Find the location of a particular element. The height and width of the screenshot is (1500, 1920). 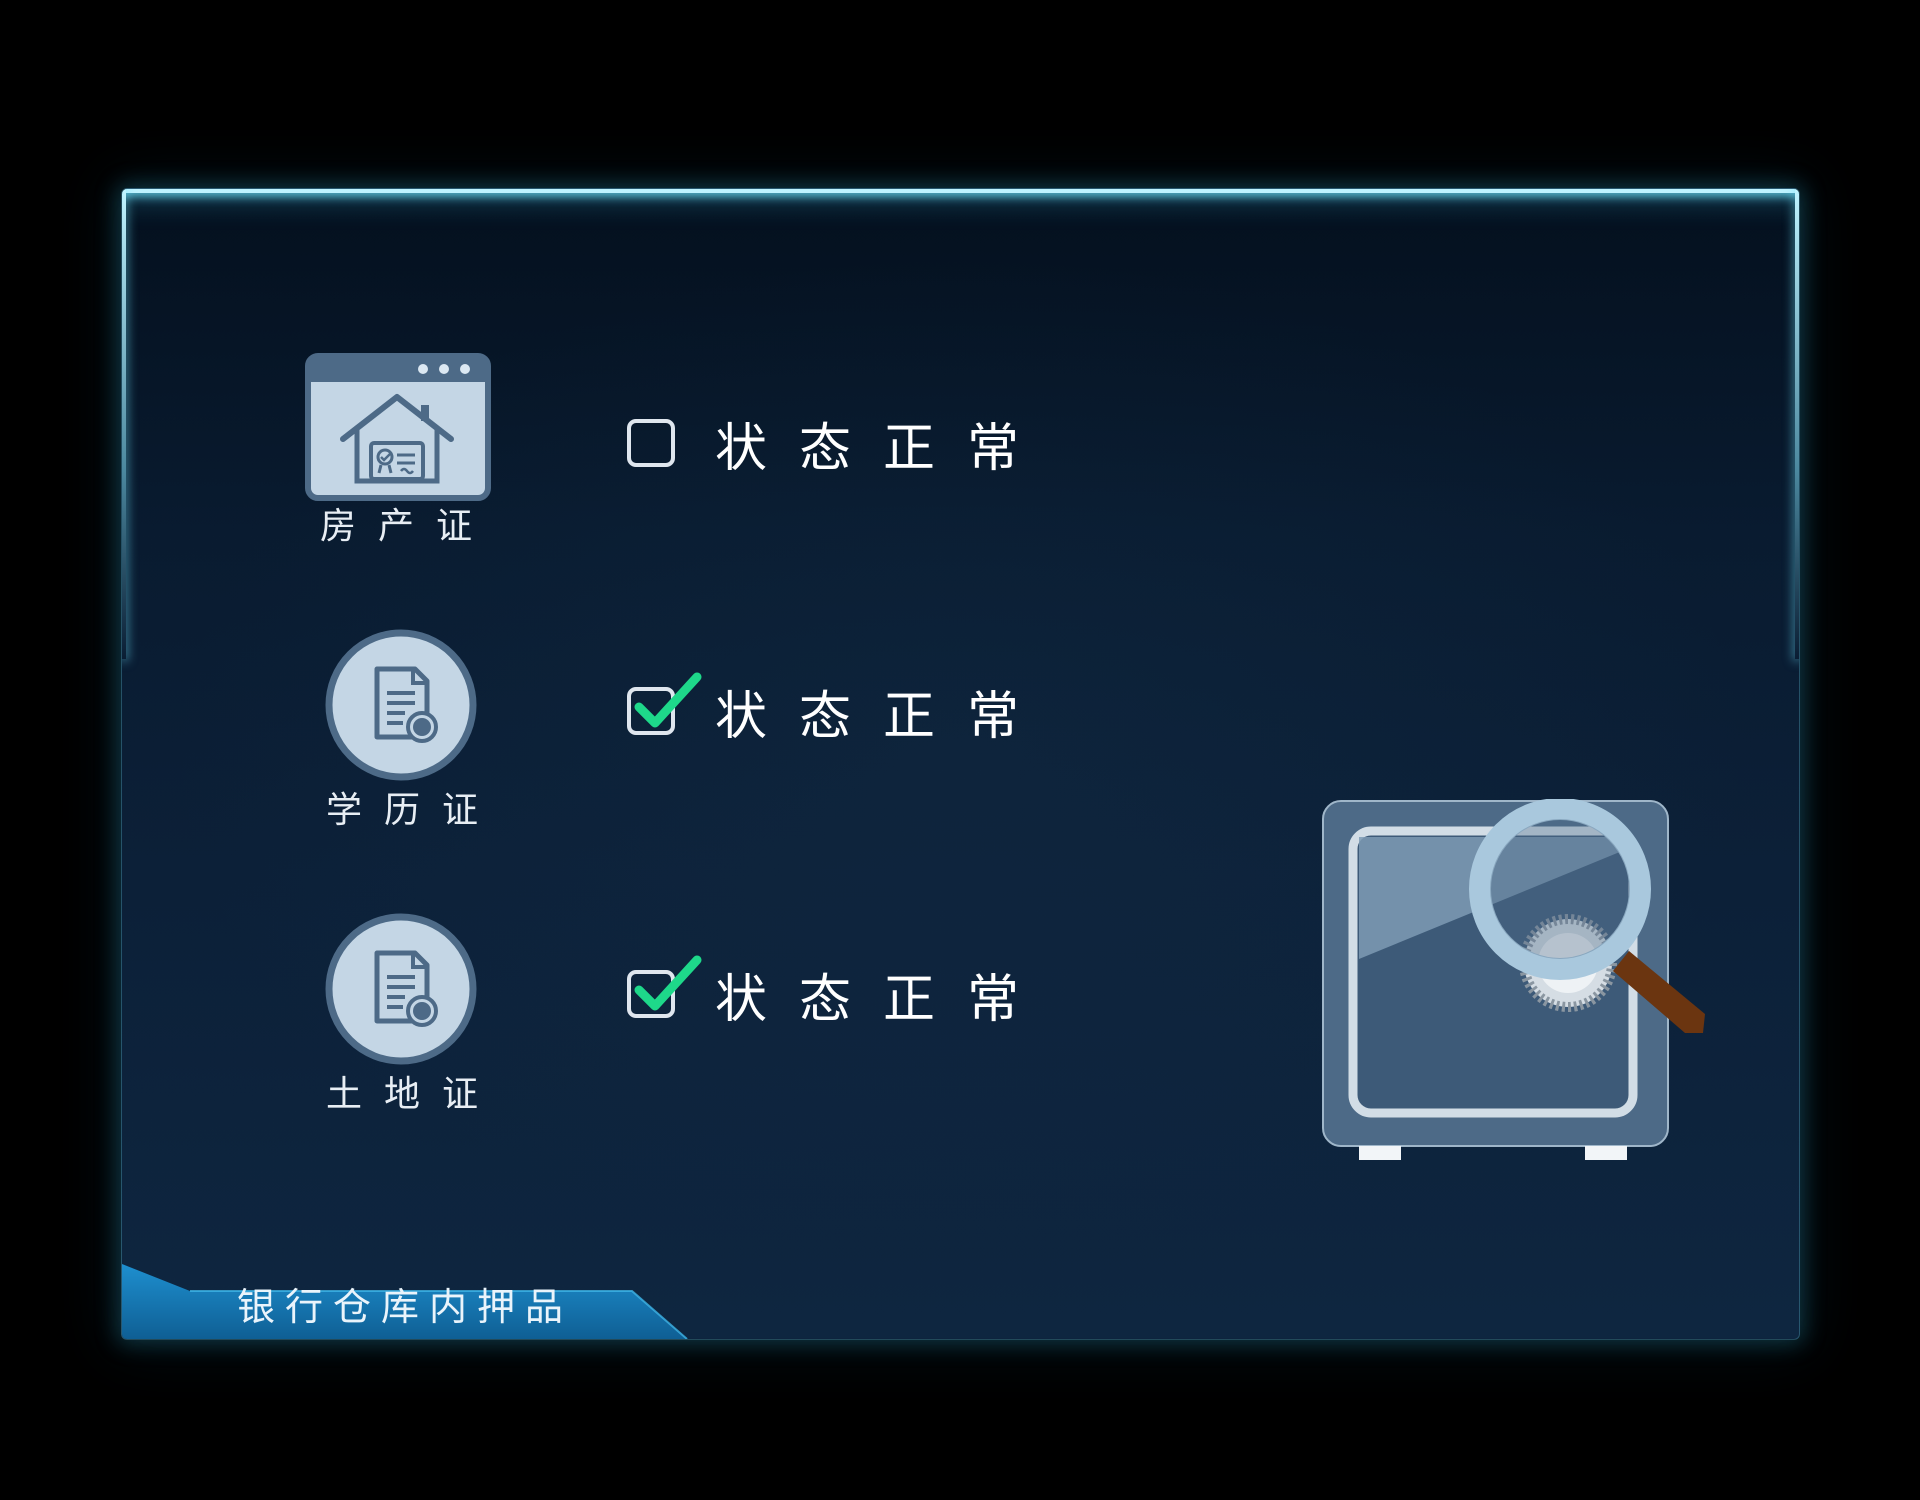

doc-label-property: 房产证 is located at coordinates (406, 526).